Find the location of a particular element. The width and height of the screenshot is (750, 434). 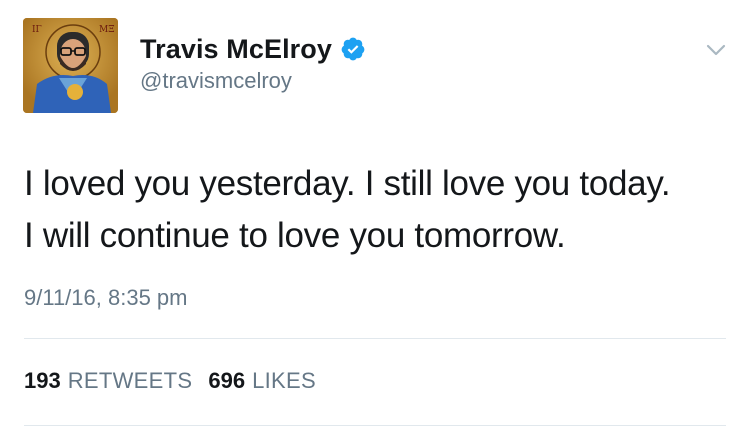

svg-text: ΙΓ is located at coordinates (37, 30).